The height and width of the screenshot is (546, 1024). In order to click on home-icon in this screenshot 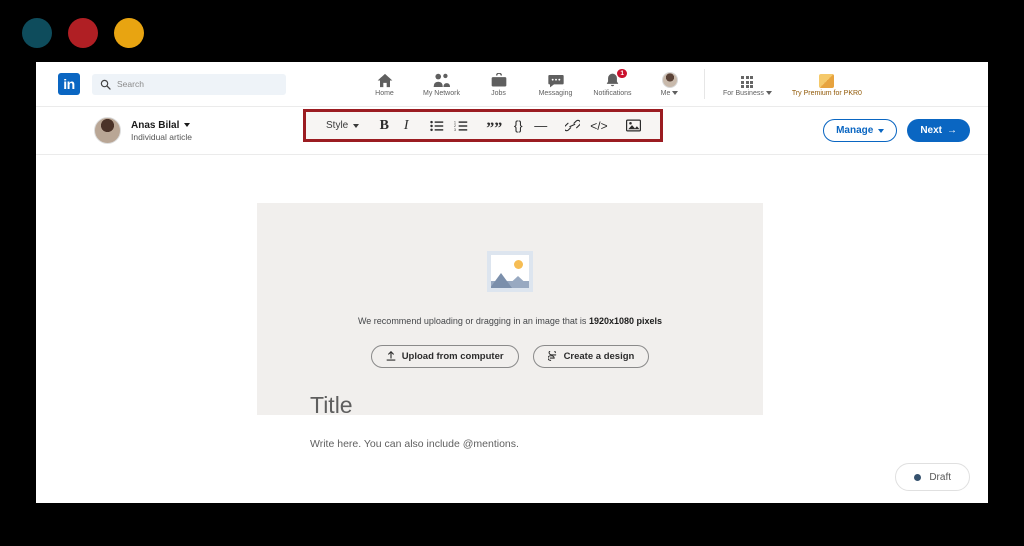, I will do `click(385, 79)`.